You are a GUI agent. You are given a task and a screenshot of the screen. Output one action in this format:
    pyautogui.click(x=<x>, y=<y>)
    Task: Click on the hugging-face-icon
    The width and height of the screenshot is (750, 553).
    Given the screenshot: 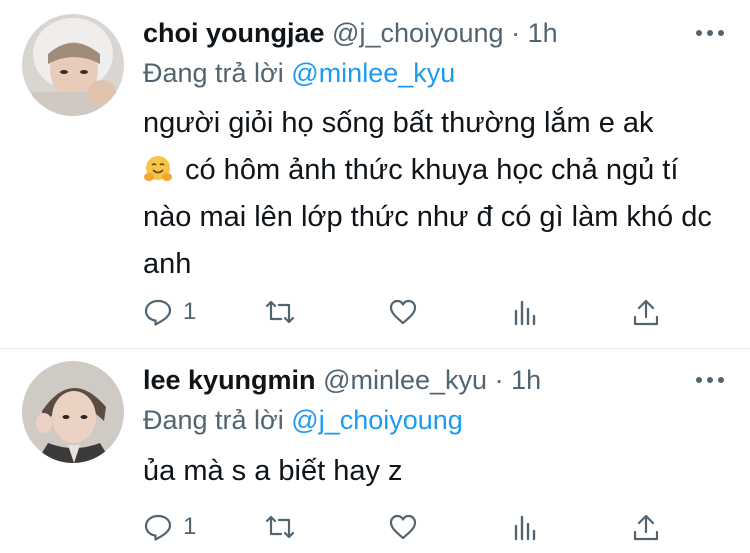 What is the action you would take?
    pyautogui.click(x=158, y=167)
    